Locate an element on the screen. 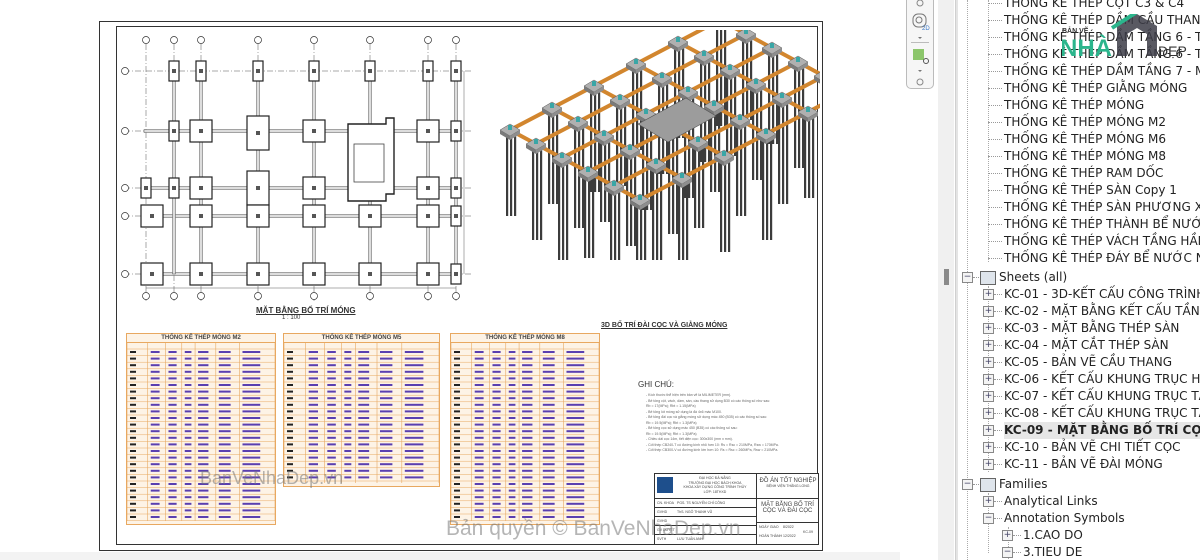 The height and width of the screenshot is (560, 1200). sheet-item: KC-06 - KẾT CẤU KHUNG TRỤC HẦM is located at coordinates (1102, 379).